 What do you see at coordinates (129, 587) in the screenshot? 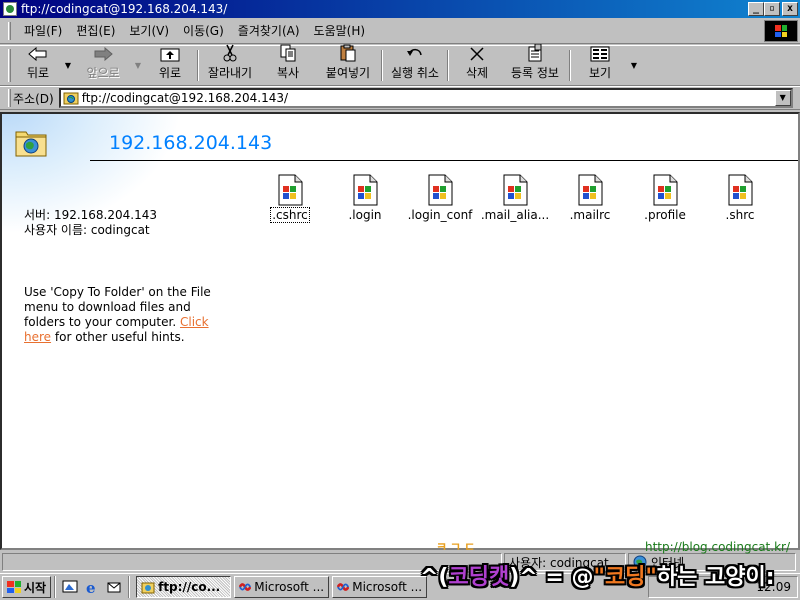
I see `taskbar-separator` at bounding box center [129, 587].